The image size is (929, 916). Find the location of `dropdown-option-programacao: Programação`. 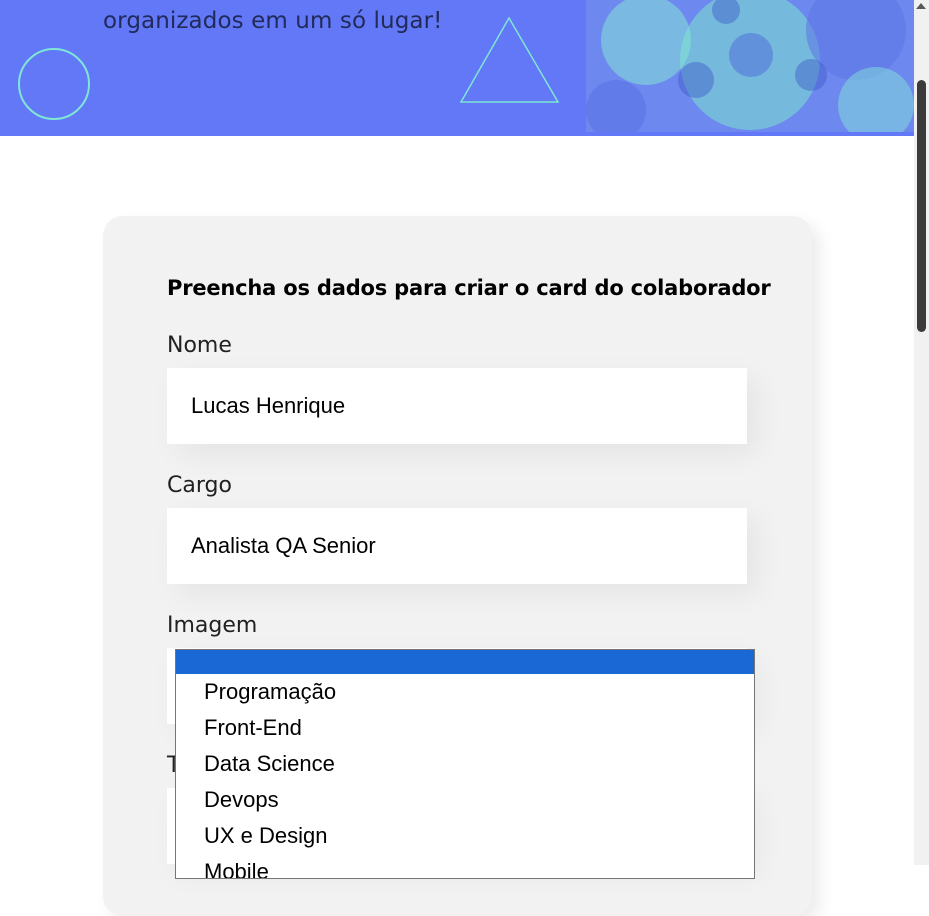

dropdown-option-programacao: Programação is located at coordinates (465, 692).